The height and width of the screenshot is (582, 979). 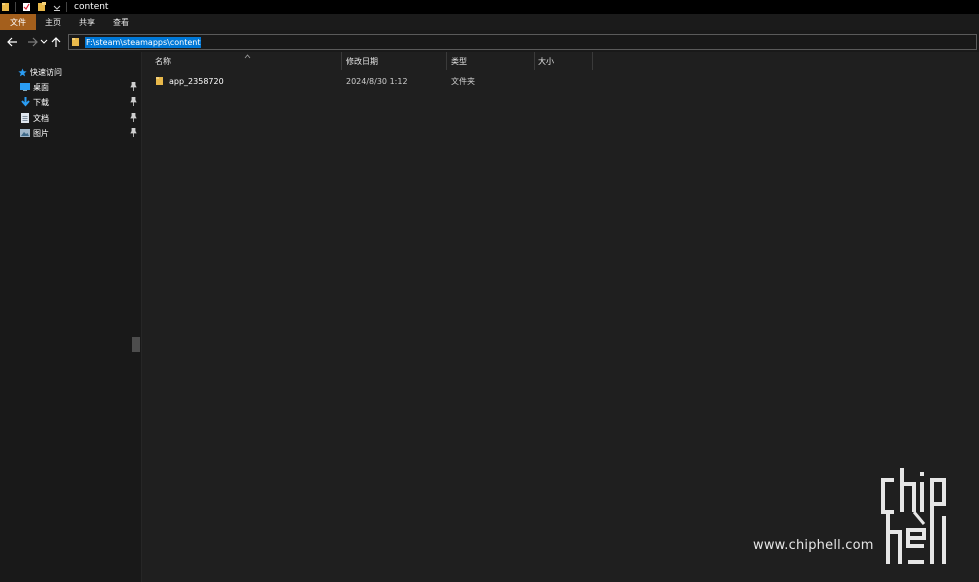 I want to click on navigation-bar: F:\steam\steamapps\content, so click(x=489, y=42).